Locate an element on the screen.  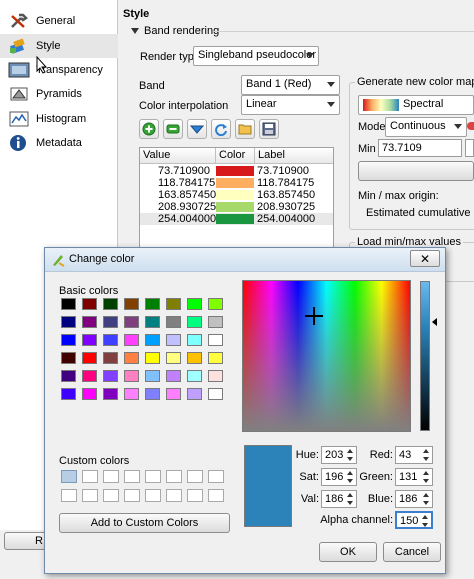
sidebar-item-transparency: Transparency is located at coordinates (59, 70).